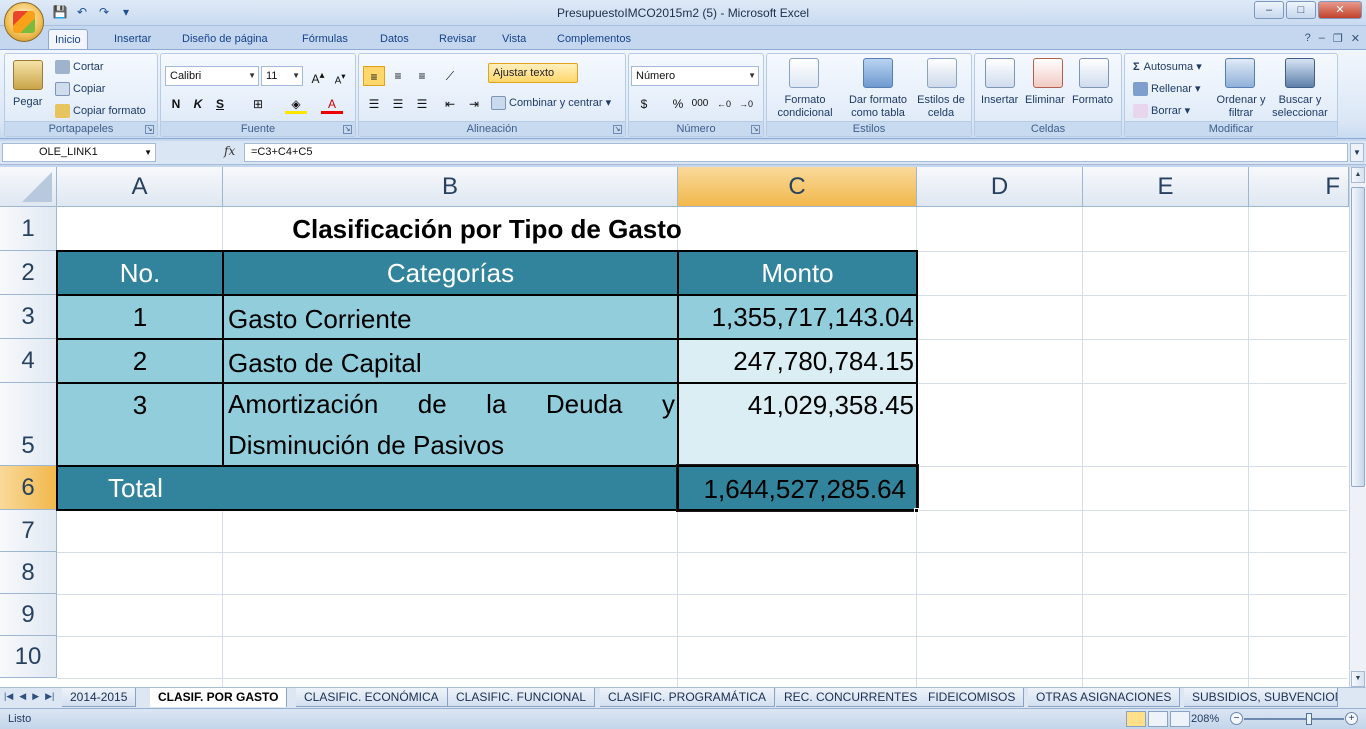 Image resolution: width=1366 pixels, height=729 pixels. I want to click on sheet-tab: 2014-2015, so click(99, 697).